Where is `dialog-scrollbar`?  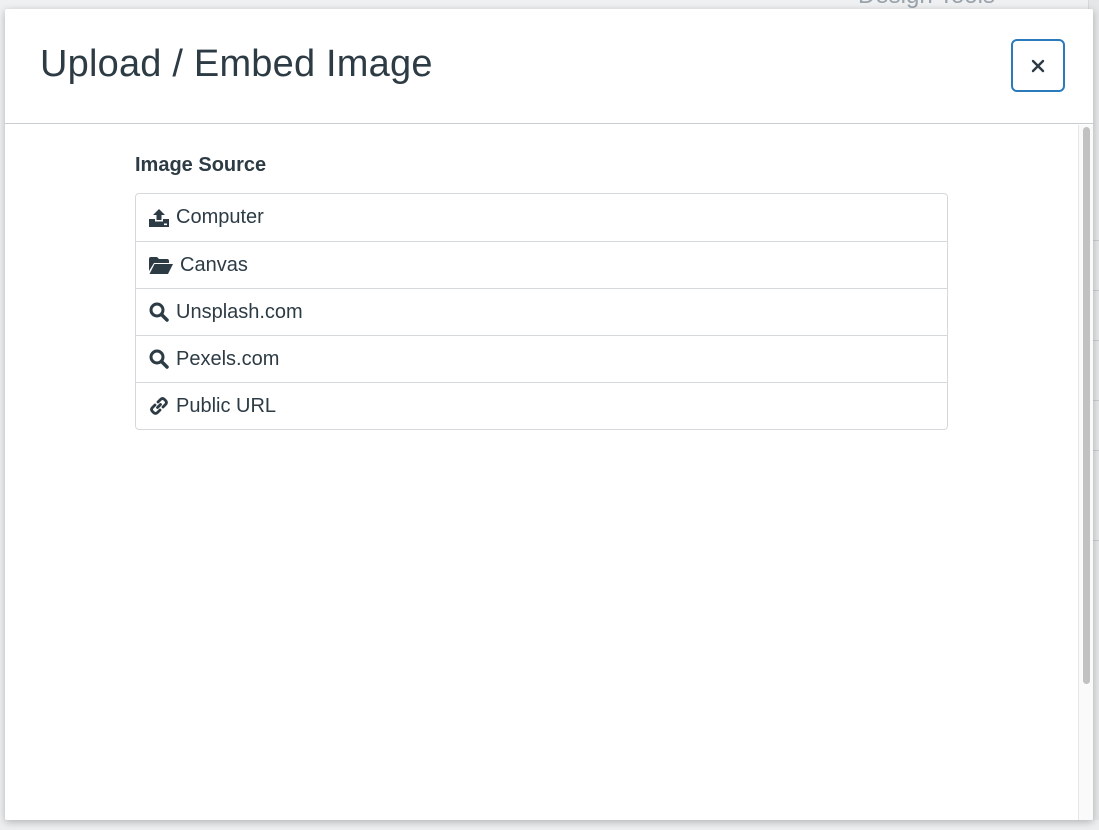
dialog-scrollbar is located at coordinates (1085, 472).